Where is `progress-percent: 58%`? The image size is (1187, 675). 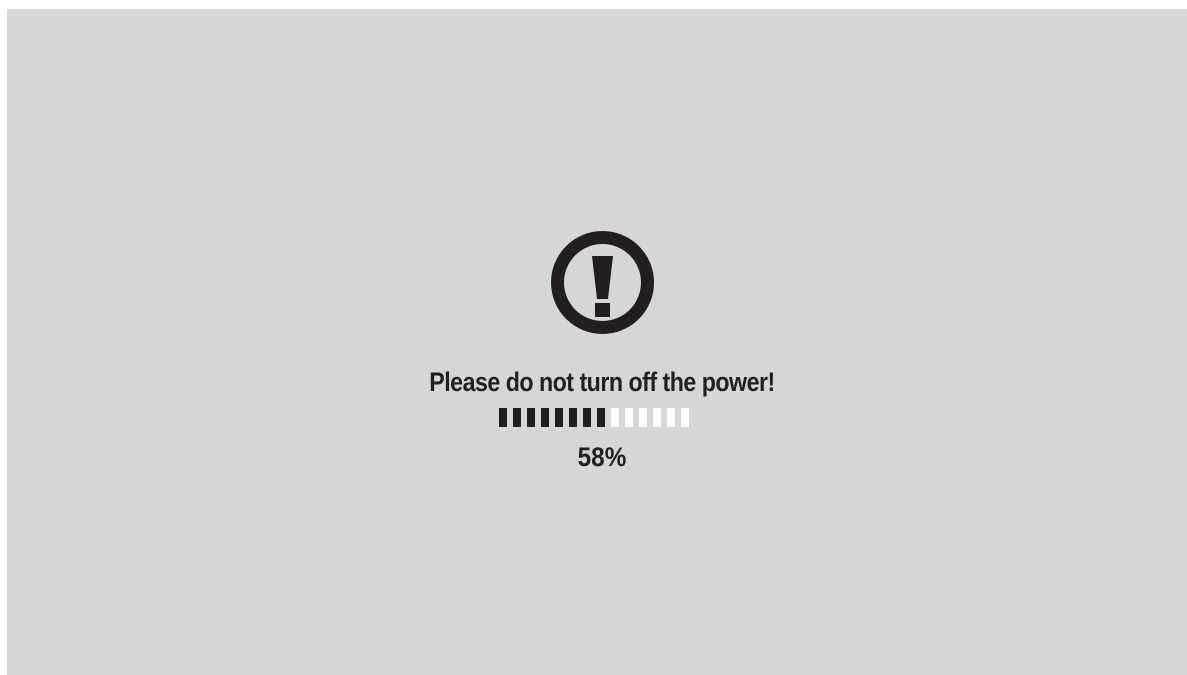 progress-percent: 58% is located at coordinates (602, 457).